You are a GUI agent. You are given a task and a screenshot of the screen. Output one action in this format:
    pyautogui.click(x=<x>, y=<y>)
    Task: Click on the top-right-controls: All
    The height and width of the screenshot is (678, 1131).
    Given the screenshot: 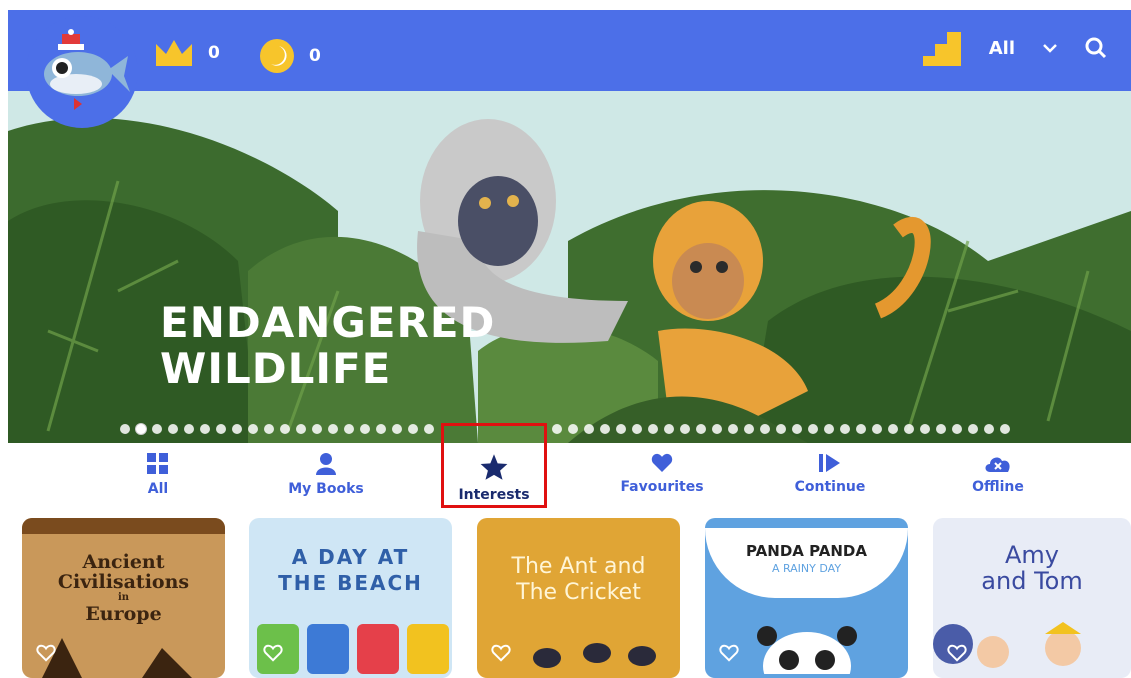 What is the action you would take?
    pyautogui.click(x=1001, y=48)
    